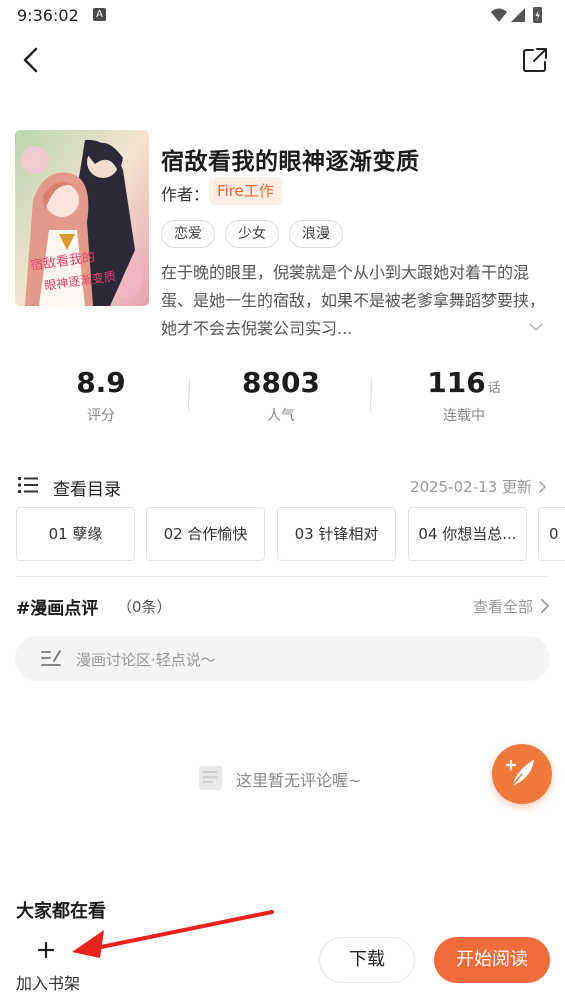  What do you see at coordinates (210, 778) in the screenshot?
I see `scroll-icon` at bounding box center [210, 778].